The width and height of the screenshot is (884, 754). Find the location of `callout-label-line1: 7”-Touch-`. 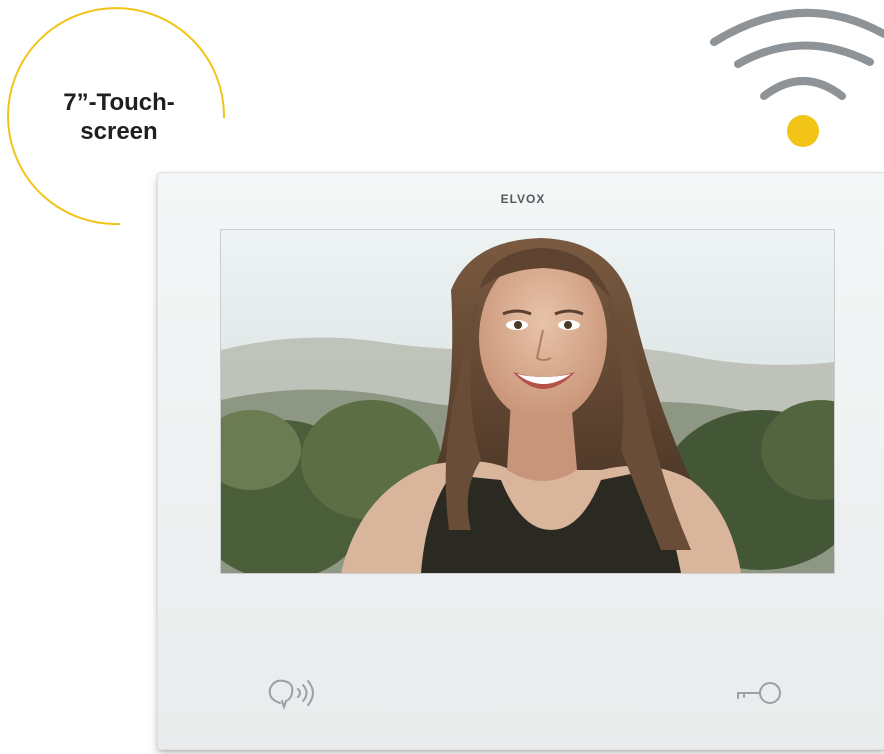

callout-label-line1: 7”-Touch- is located at coordinates (119, 102).